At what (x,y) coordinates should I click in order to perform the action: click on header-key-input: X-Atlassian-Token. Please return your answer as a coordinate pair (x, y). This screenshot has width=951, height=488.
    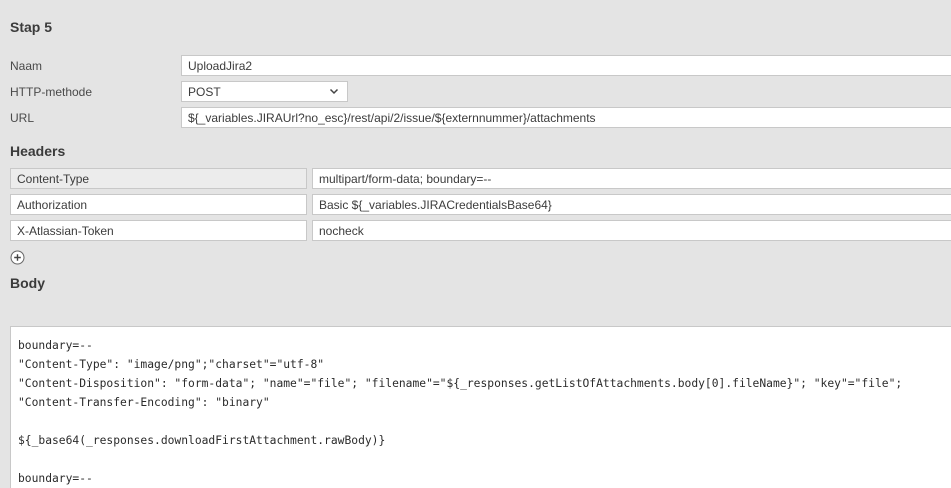
    Looking at the image, I should click on (158, 230).